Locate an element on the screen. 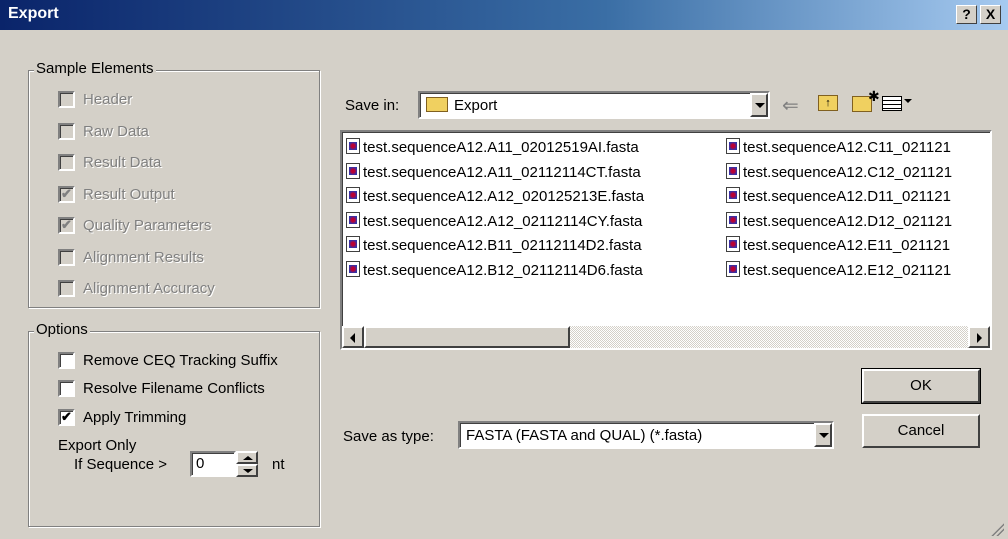  sample-item-1: Raw Data is located at coordinates (103, 131).